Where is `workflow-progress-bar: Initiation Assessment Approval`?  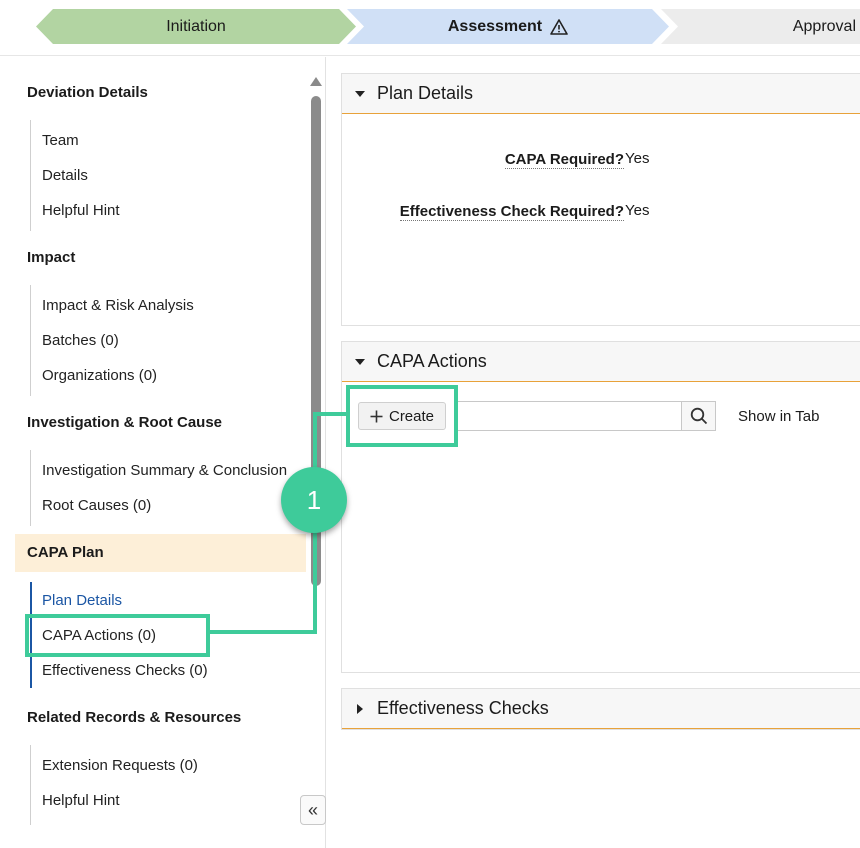 workflow-progress-bar: Initiation Assessment Approval is located at coordinates (430, 28).